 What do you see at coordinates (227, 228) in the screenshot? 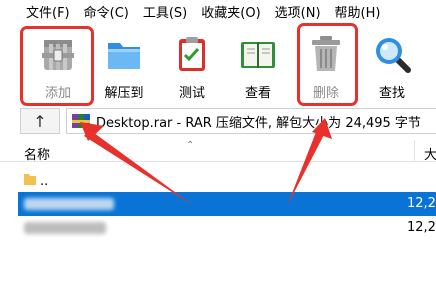
I see `list-item: 12,2` at bounding box center [227, 228].